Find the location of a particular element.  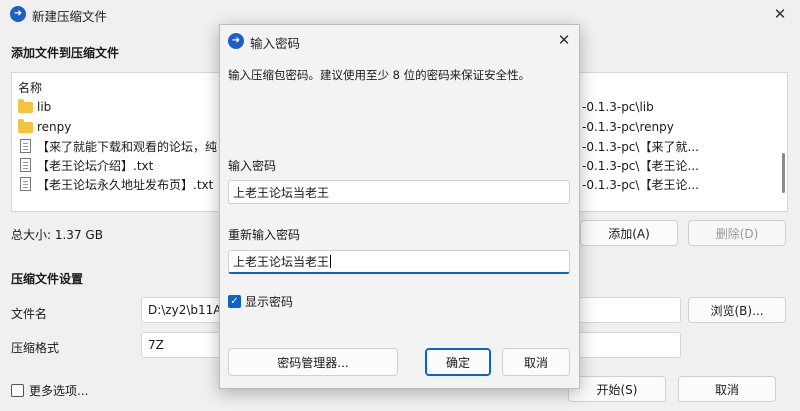

password-label: 输入密码 is located at coordinates (252, 166).